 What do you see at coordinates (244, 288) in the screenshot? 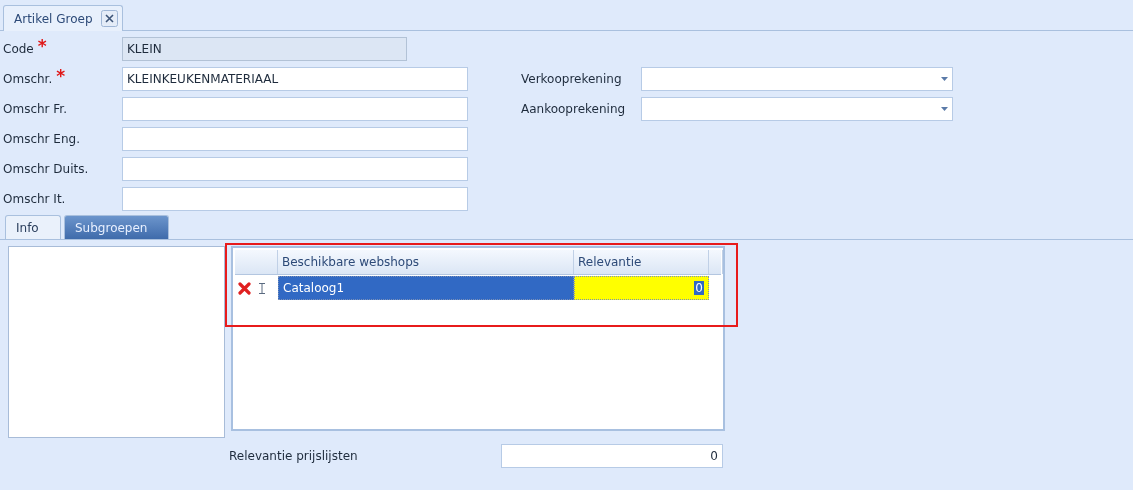
I see `delete-icon` at bounding box center [244, 288].